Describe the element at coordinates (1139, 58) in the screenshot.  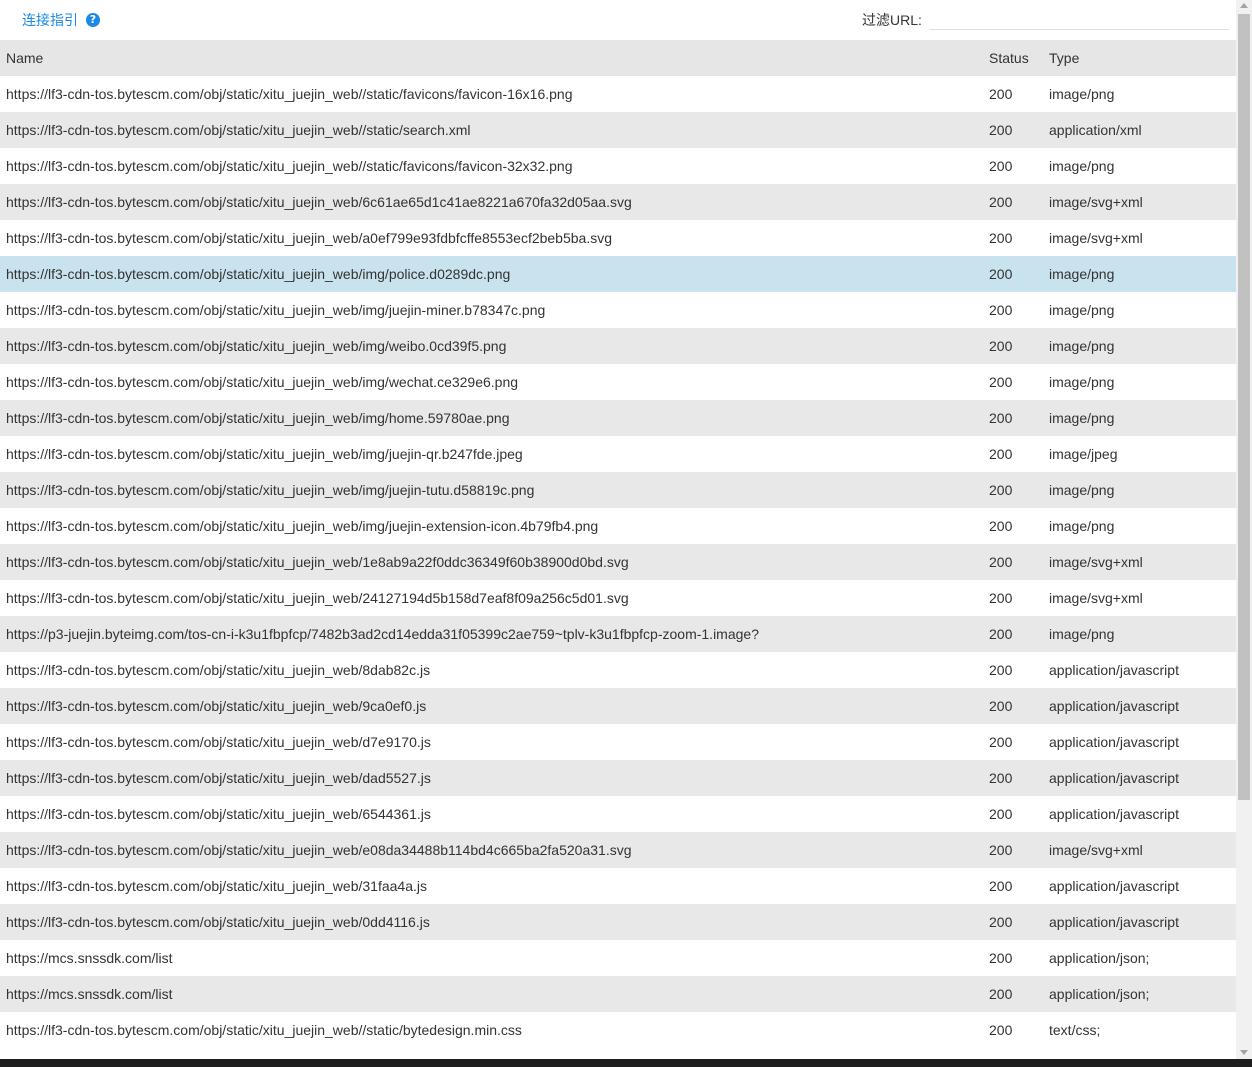
I see `column-header-type: Type` at that location.